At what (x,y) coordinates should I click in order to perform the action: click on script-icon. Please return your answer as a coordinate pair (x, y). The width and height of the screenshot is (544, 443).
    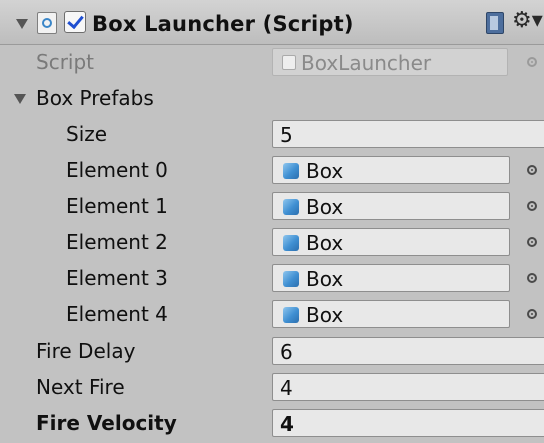
    Looking at the image, I should click on (47, 23).